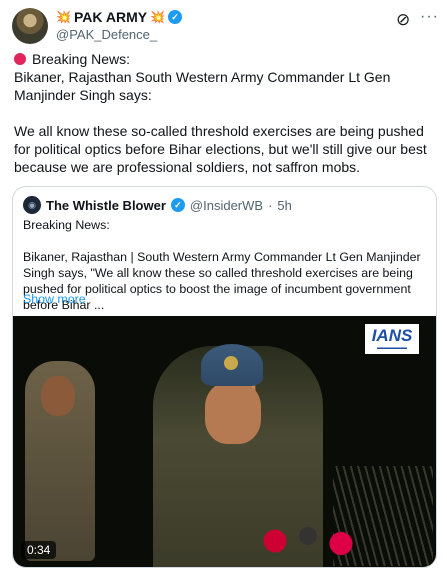 The width and height of the screenshot is (447, 568). I want to click on show-more-link: Show more, so click(54, 299).